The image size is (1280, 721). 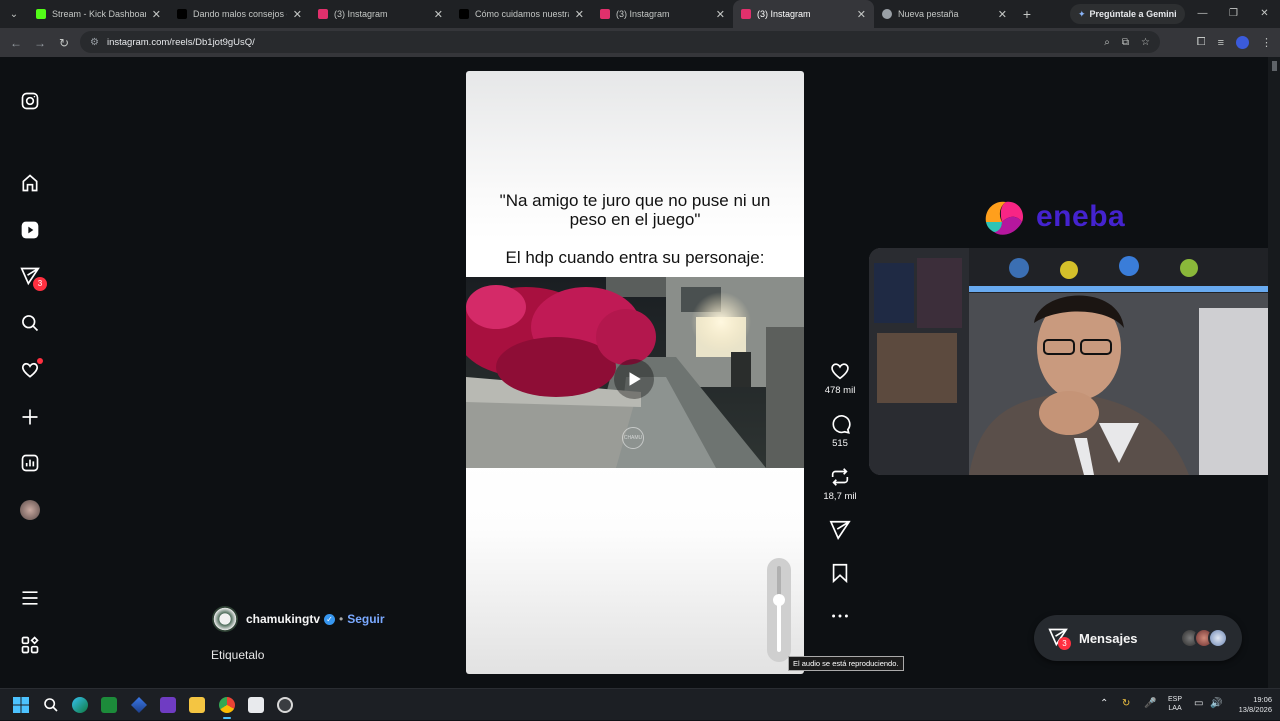 I want to click on play-button, so click(x=634, y=379).